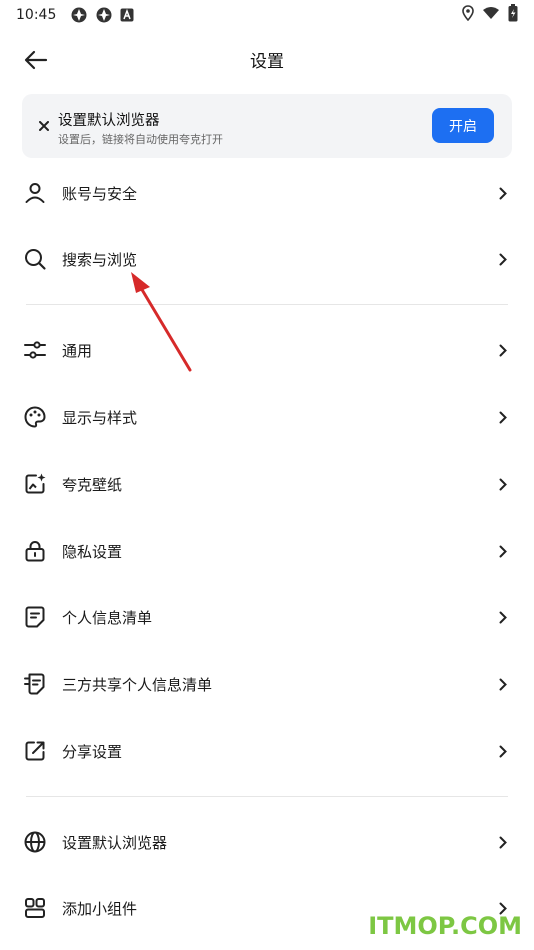 The image size is (534, 950). I want to click on menu-item-personal-info-list: 个人信息清单, so click(267, 617).